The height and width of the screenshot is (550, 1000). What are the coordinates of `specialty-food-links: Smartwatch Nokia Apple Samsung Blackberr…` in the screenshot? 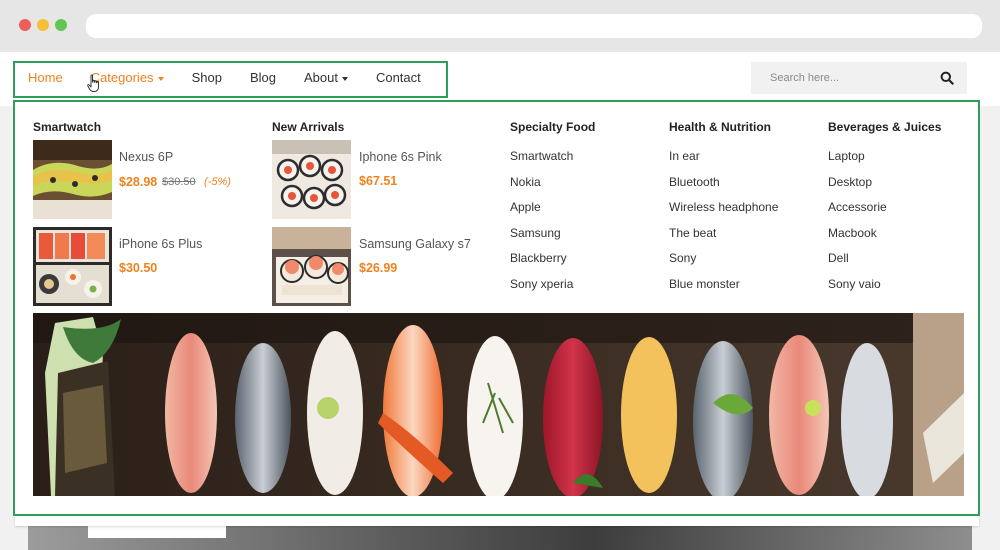 It's located at (541, 225).